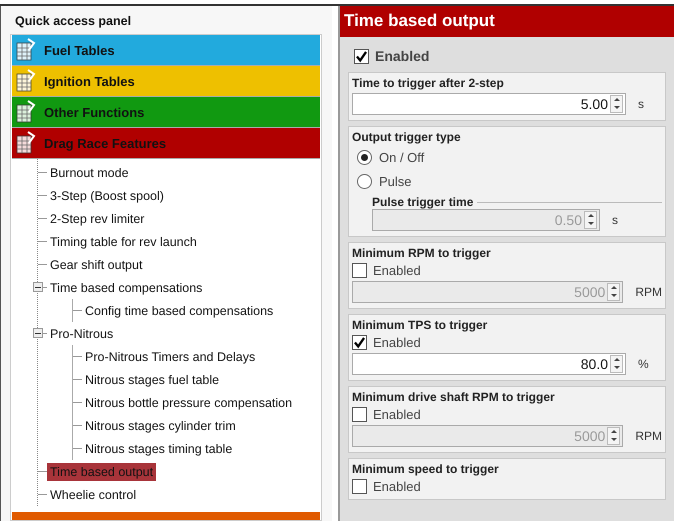 This screenshot has width=674, height=521. I want to click on group-title: Minimum speed to trigger, so click(426, 469).